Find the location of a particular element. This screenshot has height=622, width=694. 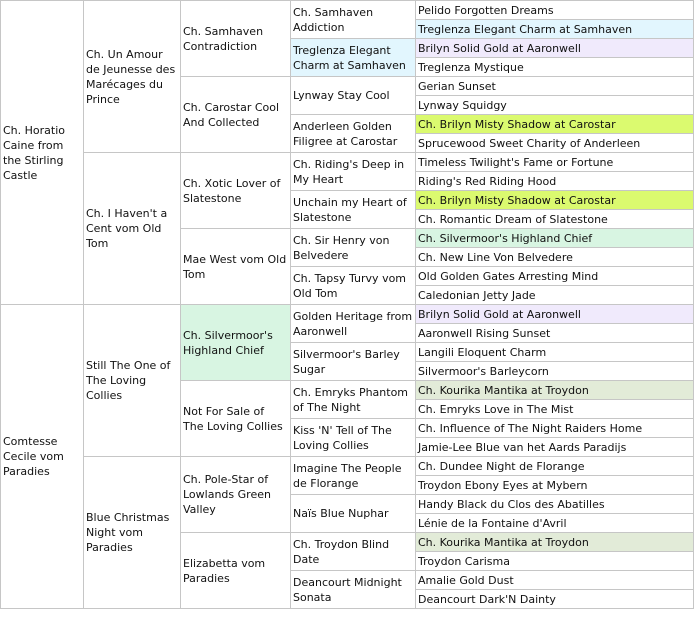

ancestor-cell-gen4: Ch. Samhaven Addiction is located at coordinates (353, 19).